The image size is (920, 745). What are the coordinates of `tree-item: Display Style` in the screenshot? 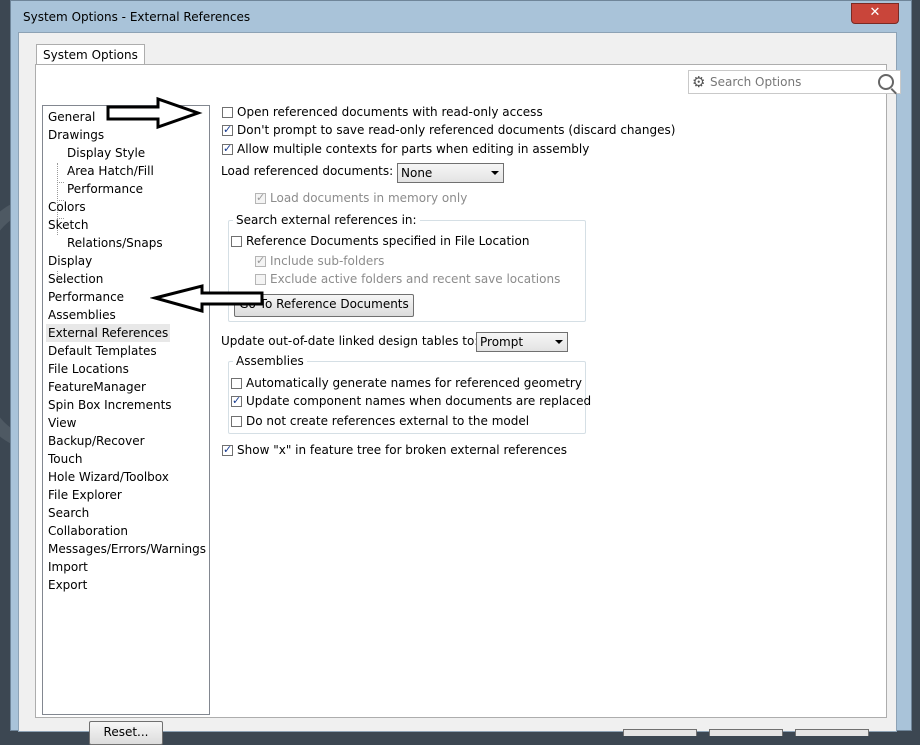 It's located at (106, 153).